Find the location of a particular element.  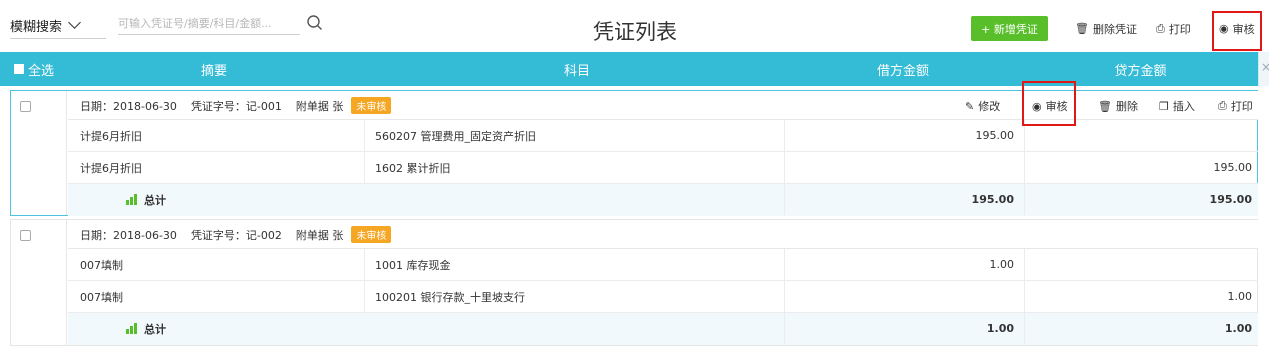

toolbar: 模糊搜索 凭证列表 + 新增凭证 🗑︎ 删除凭证 ⎙ 打印 ◉ 审核 is located at coordinates (634, 26).